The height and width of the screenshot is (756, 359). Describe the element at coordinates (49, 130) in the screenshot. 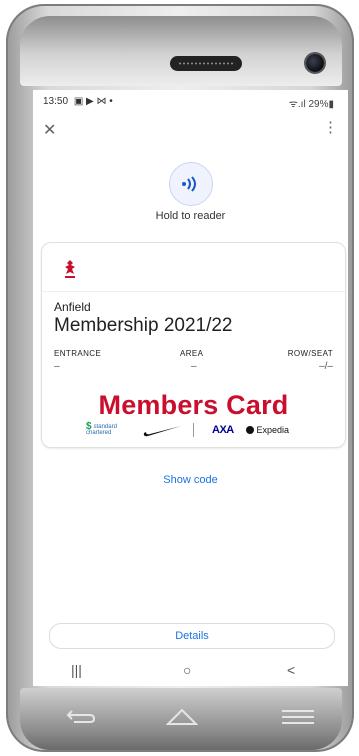

I see `close-icon: ✕` at that location.